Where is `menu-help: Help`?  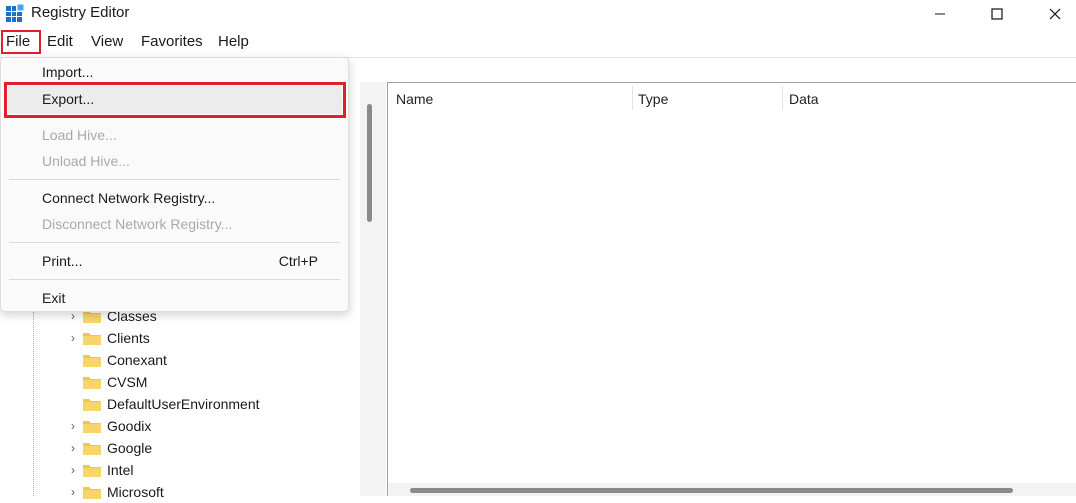
menu-help: Help is located at coordinates (233, 41).